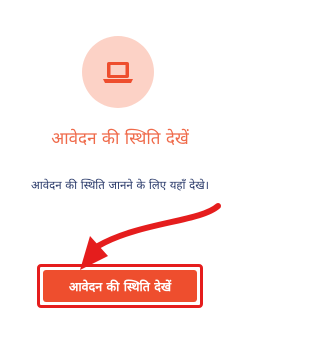  Describe the element at coordinates (120, 286) in the screenshot. I see `check-status-button: आवेदन की स्थिति देखें` at that location.